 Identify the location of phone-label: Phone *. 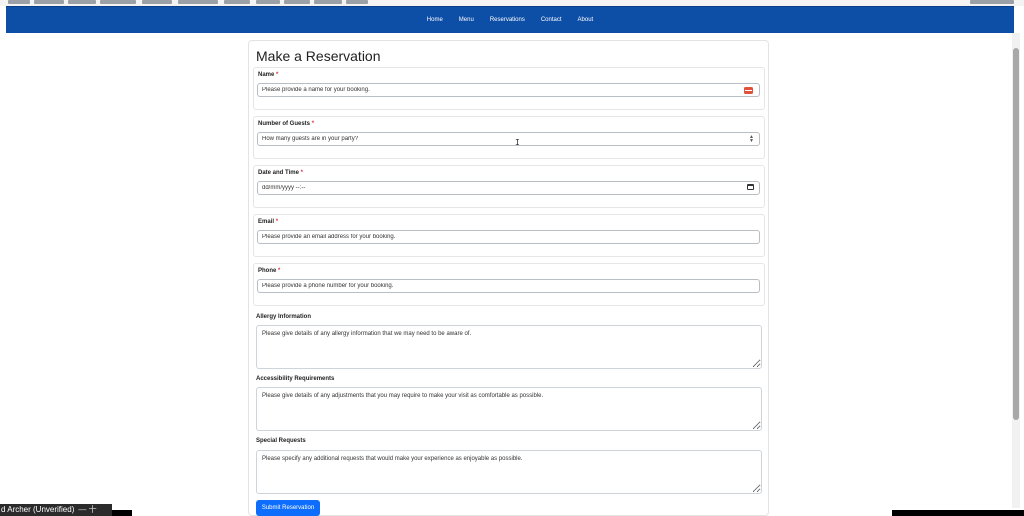
(269, 271).